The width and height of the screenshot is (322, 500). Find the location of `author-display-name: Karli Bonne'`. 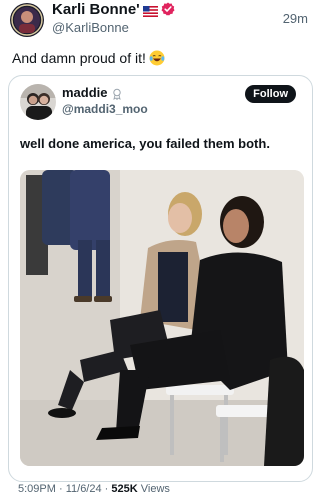

author-display-name: Karli Bonne' is located at coordinates (96, 9).